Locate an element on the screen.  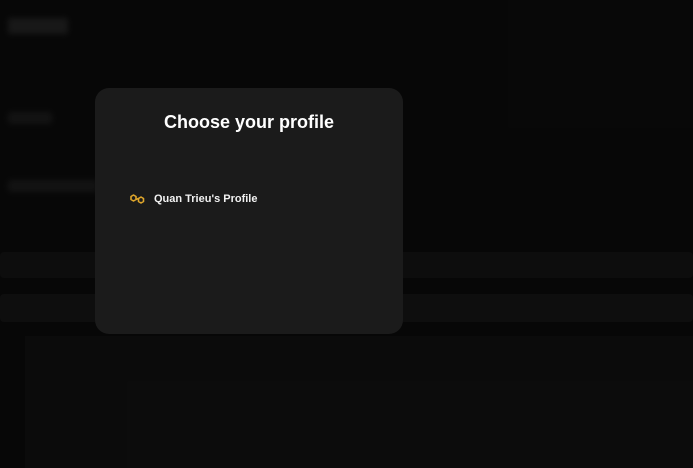
polygon-link-icon is located at coordinates (137, 199).